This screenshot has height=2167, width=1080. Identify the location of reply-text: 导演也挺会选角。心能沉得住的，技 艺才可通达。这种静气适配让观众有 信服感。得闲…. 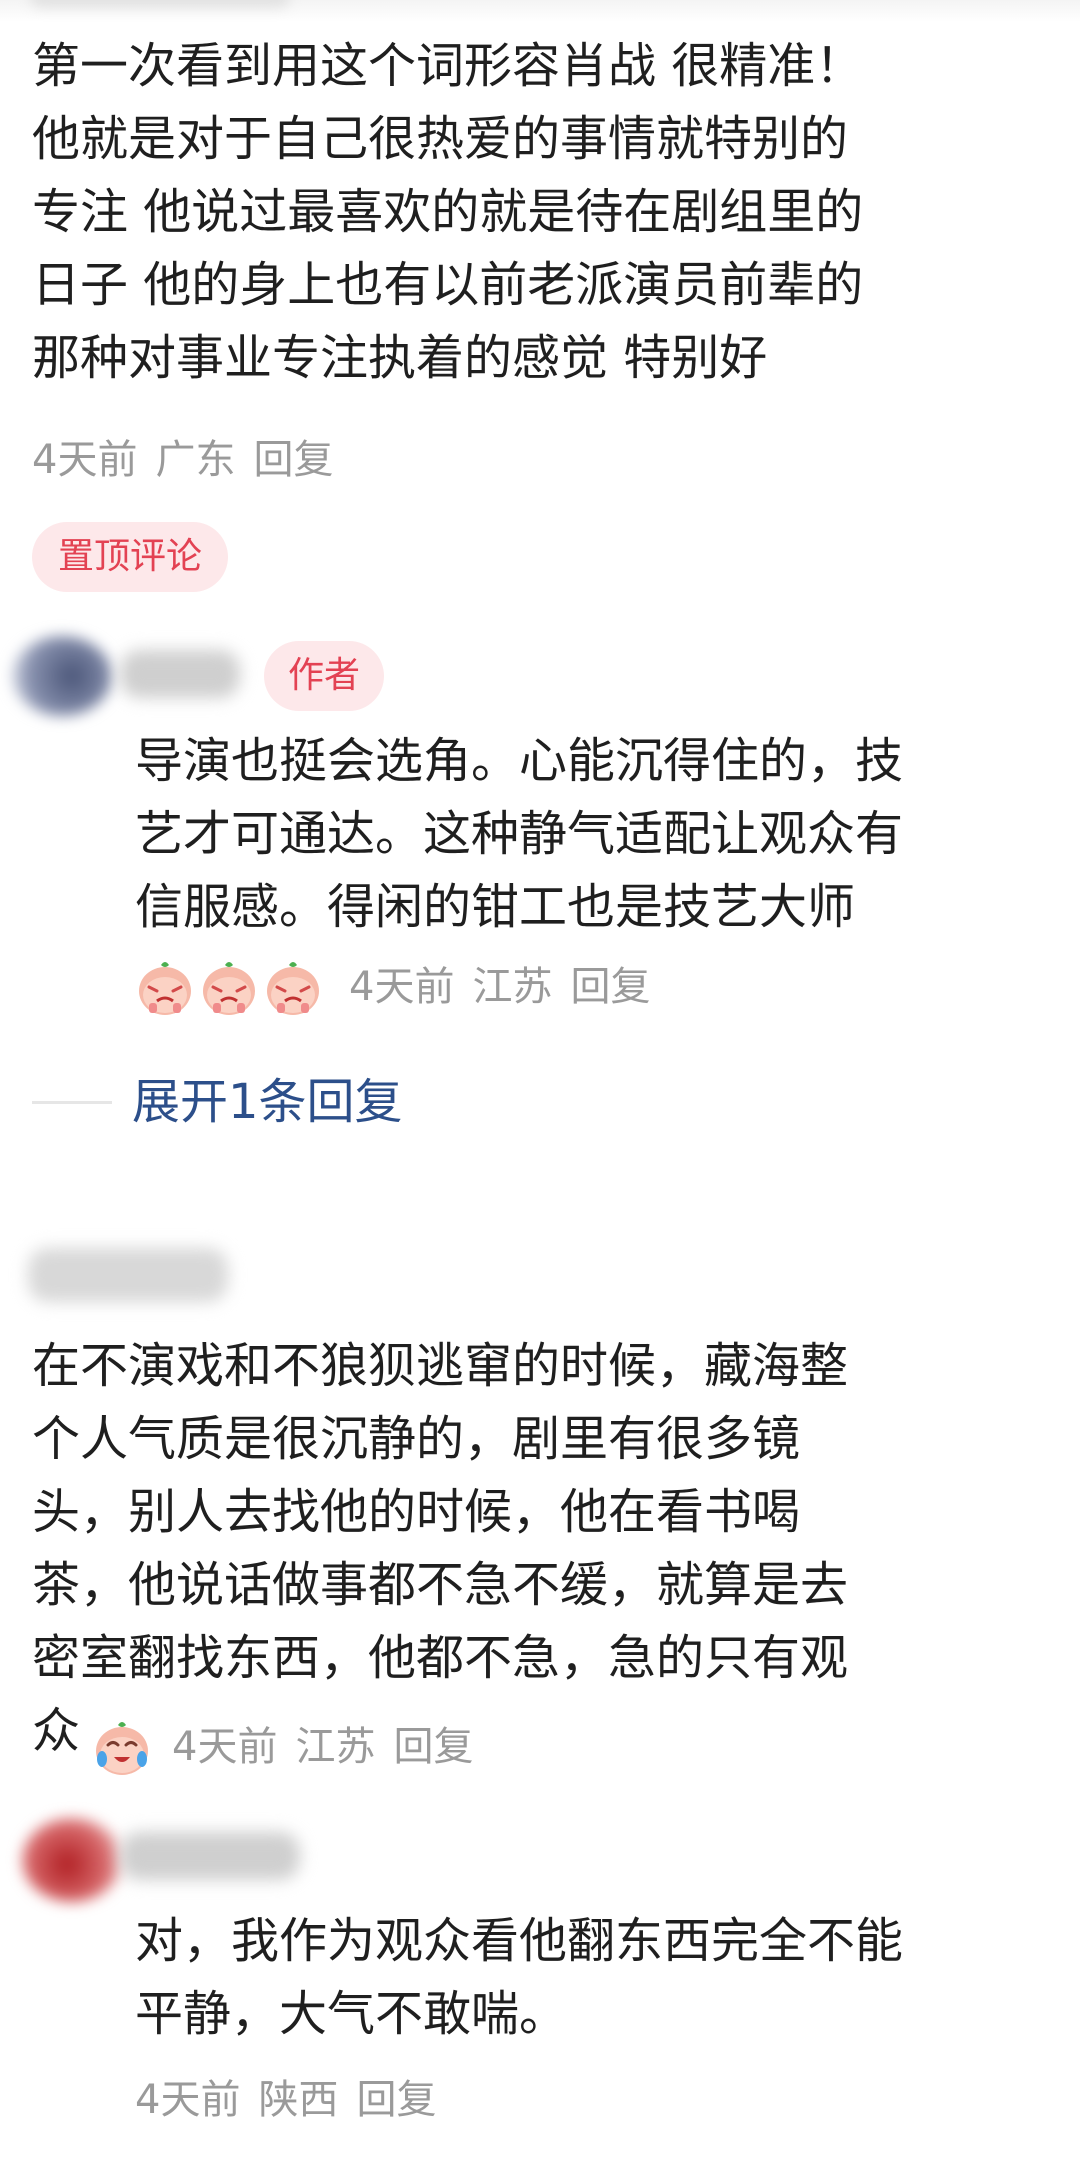
(519, 834).